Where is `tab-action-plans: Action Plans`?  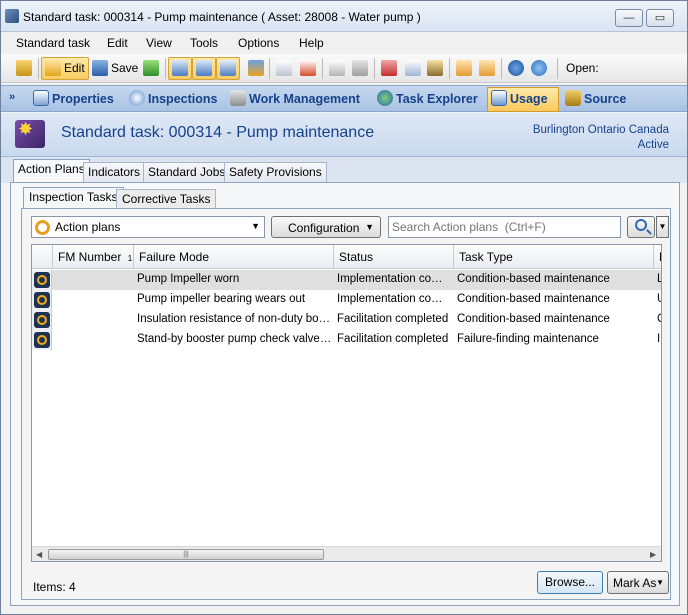
tab-action-plans: Action Plans is located at coordinates (51, 171).